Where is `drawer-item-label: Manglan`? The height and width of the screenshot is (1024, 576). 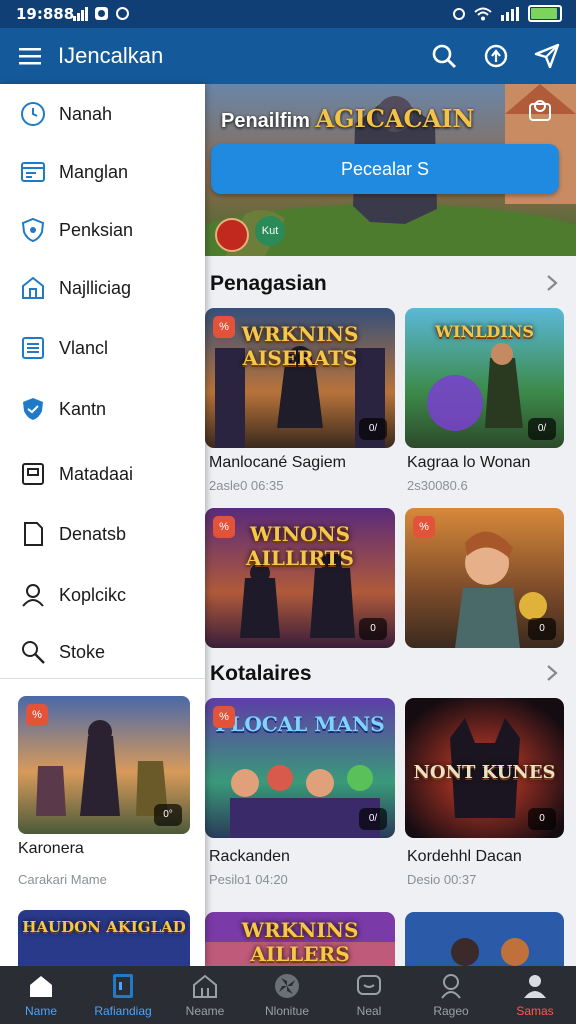
drawer-item-label: Manglan is located at coordinates (94, 171).